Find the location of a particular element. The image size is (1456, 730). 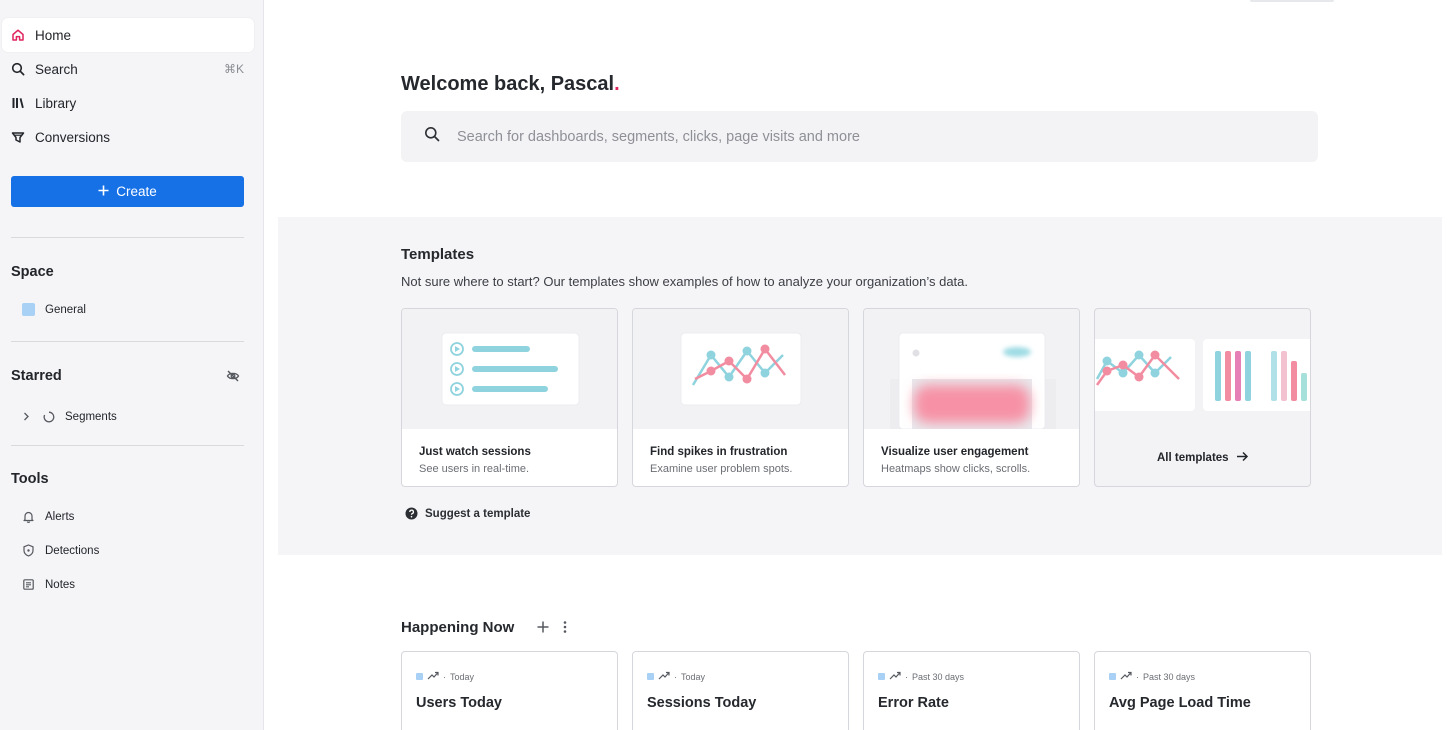

metric-title: Sessions Today is located at coordinates (702, 703).